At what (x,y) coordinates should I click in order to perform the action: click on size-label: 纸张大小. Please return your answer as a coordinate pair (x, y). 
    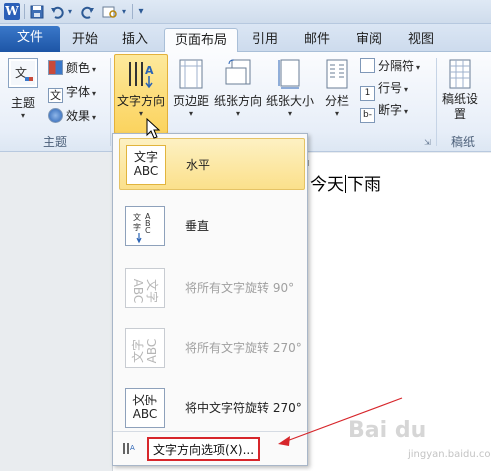
    Looking at the image, I should click on (289, 101).